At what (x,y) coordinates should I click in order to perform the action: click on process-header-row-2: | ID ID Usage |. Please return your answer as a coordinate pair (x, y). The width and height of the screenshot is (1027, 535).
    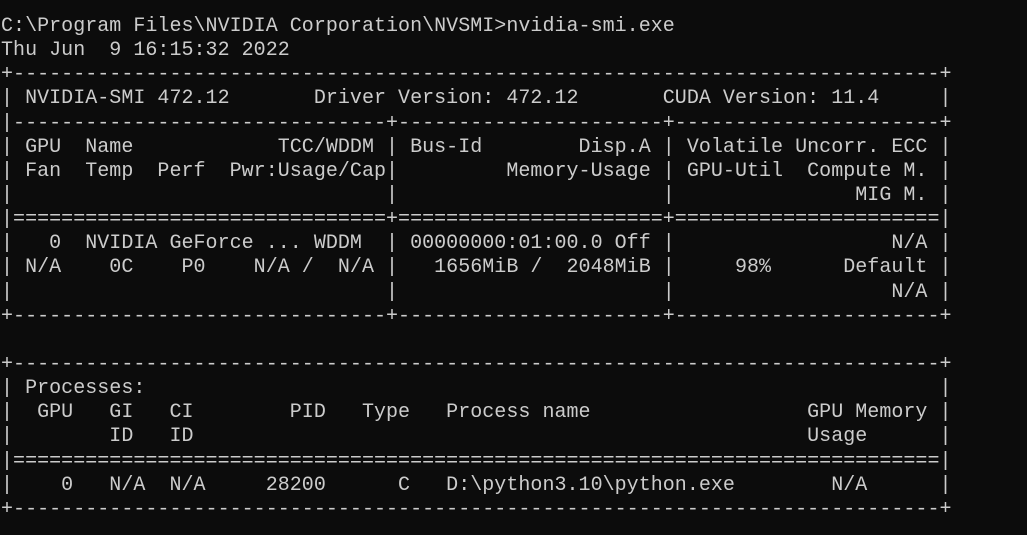
    Looking at the image, I should click on (476, 437).